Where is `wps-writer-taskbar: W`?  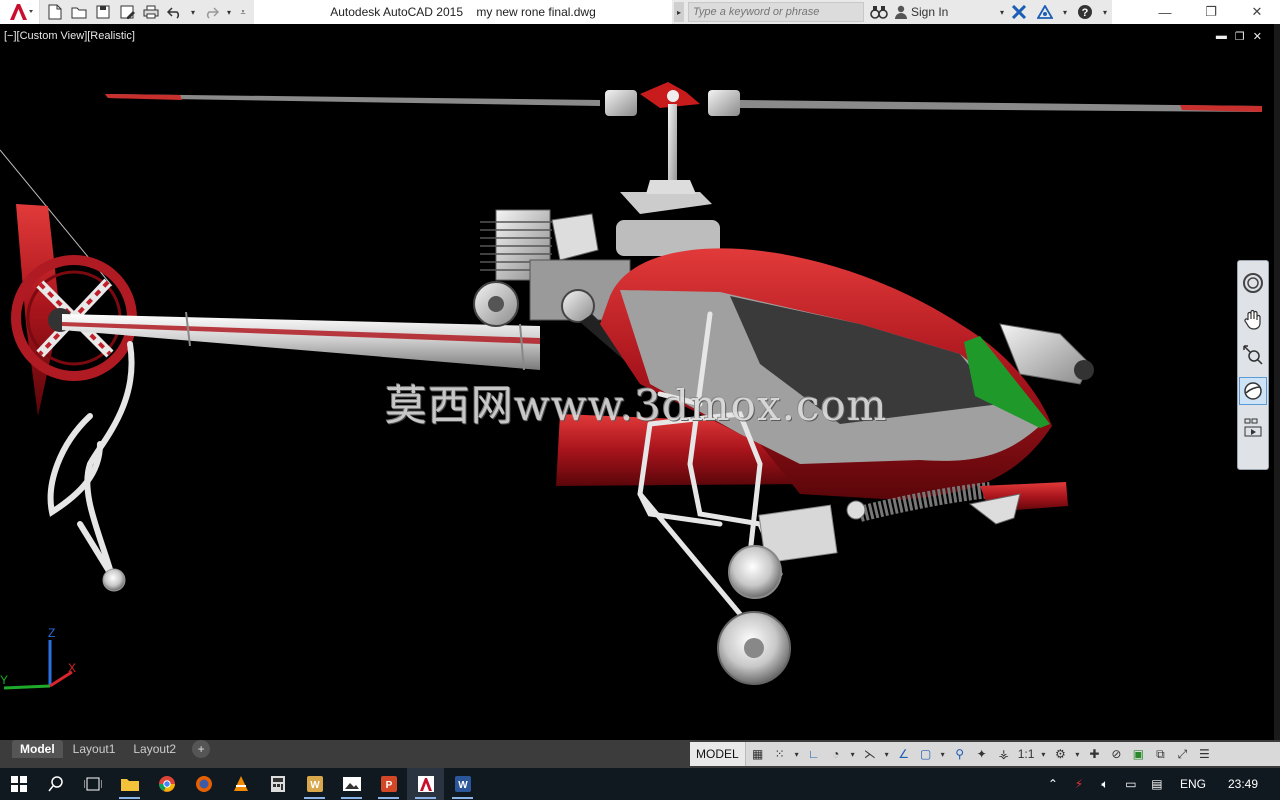 wps-writer-taskbar: W is located at coordinates (314, 784).